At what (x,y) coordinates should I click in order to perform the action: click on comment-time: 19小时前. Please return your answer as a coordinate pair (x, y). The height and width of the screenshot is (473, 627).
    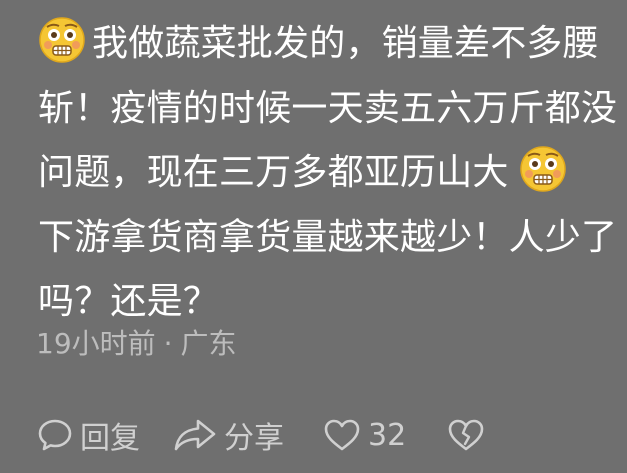
    Looking at the image, I should click on (96, 343).